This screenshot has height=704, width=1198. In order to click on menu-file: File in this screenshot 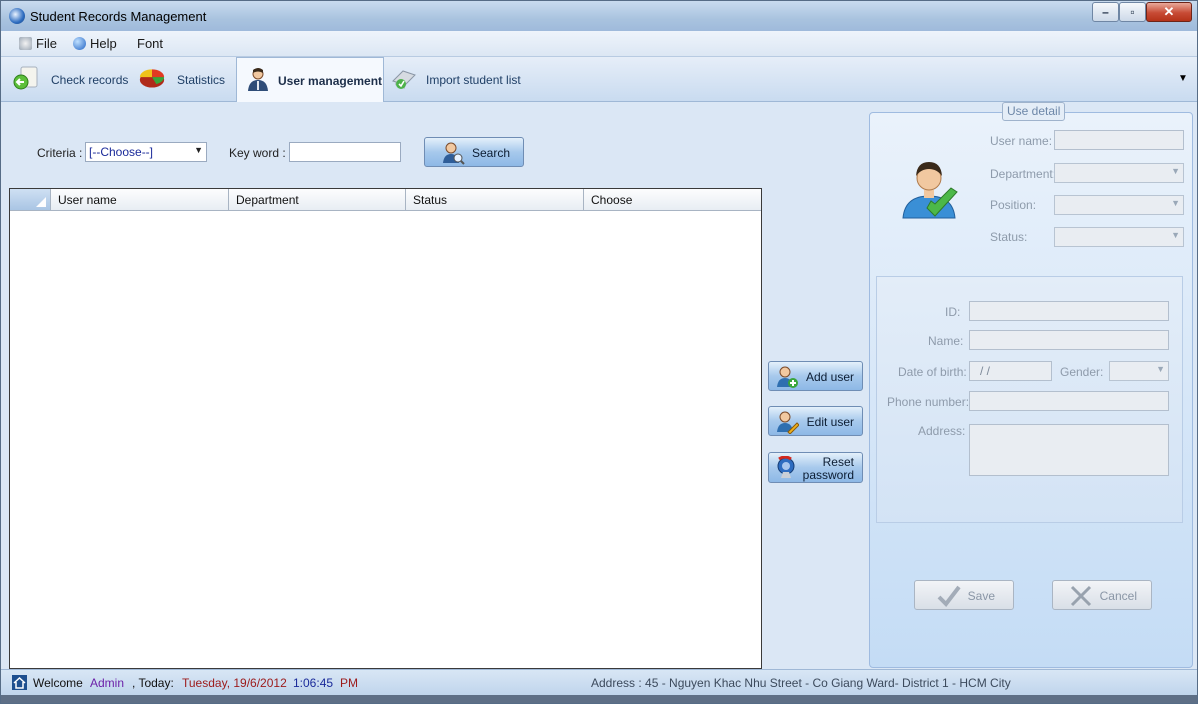, I will do `click(38, 43)`.